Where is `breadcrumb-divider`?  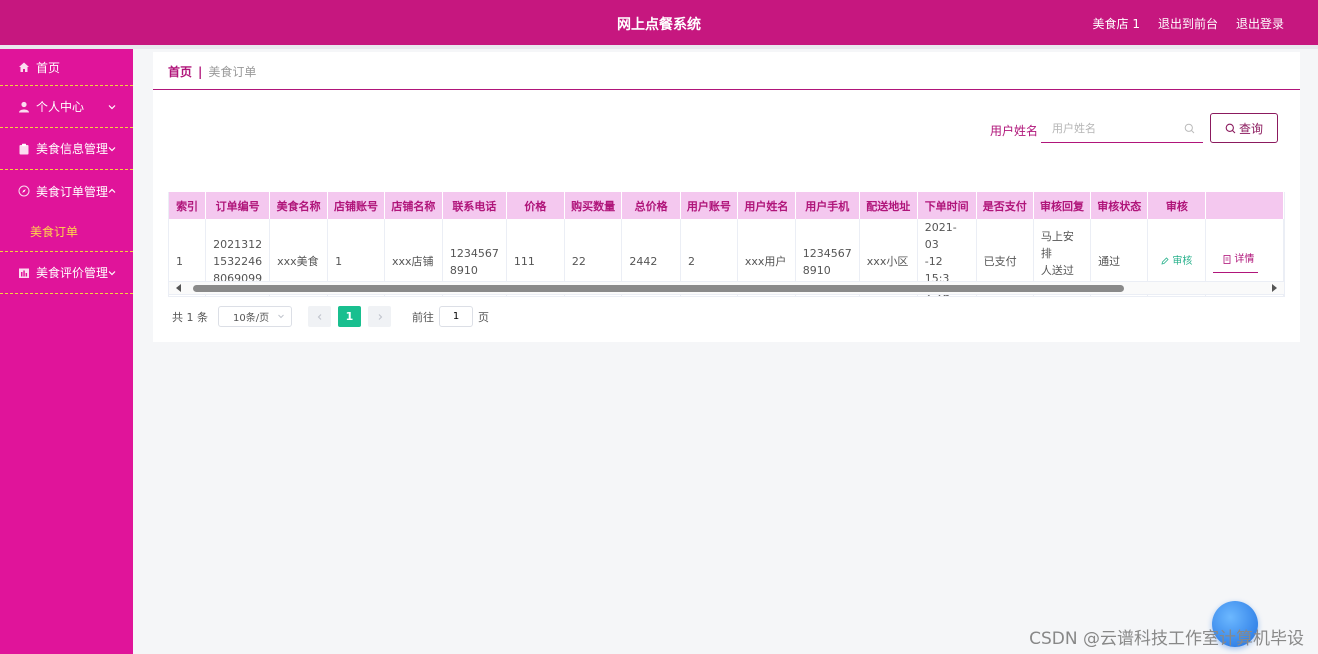
breadcrumb-divider is located at coordinates (726, 89).